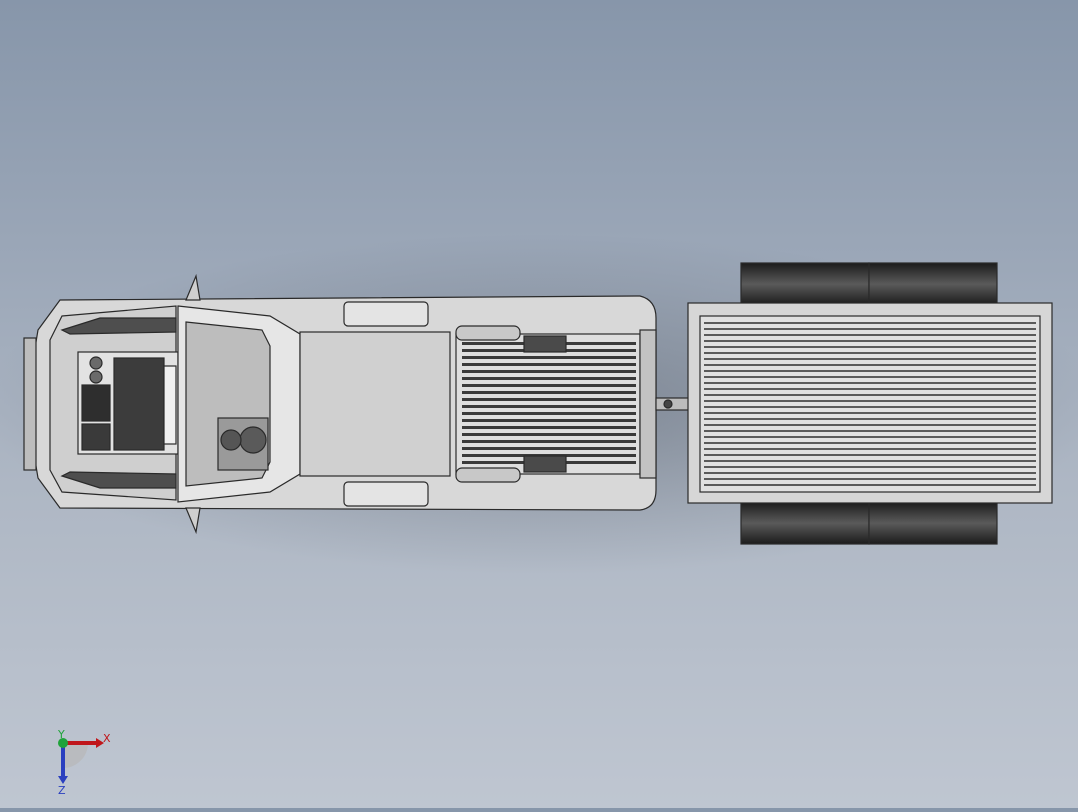 Image resolution: width=1078 pixels, height=812 pixels. I want to click on triad-icon: X Y Z, so click(84, 762).